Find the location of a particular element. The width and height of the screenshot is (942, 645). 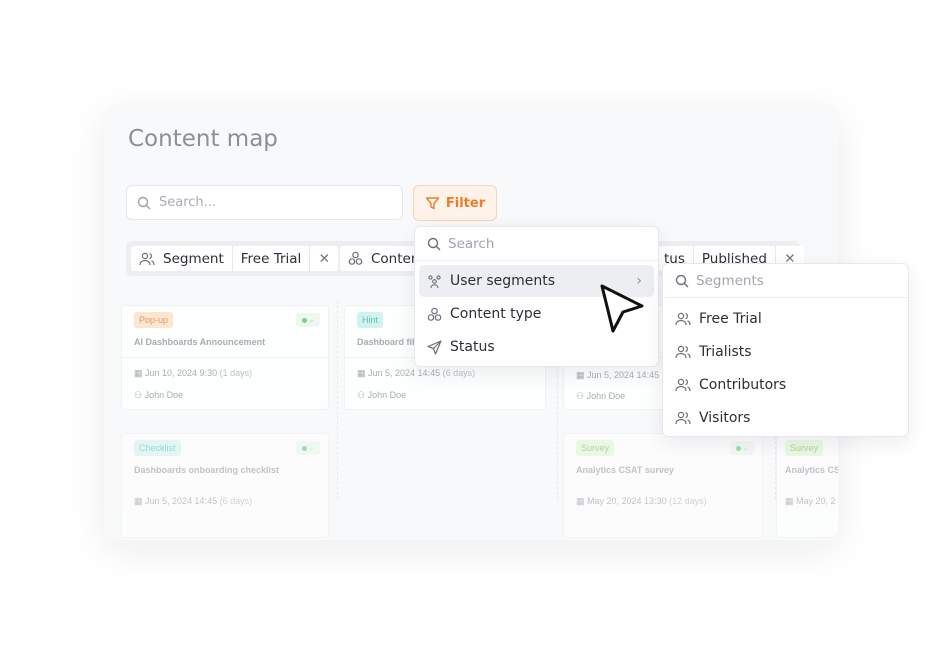

segment-option: Visitors is located at coordinates (785, 418).